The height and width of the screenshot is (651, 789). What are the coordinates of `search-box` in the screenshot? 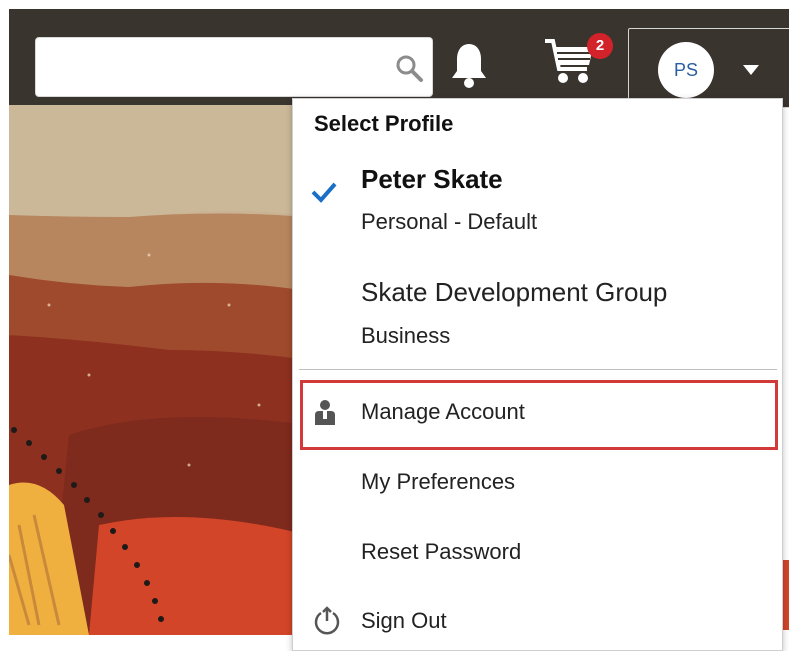 It's located at (234, 67).